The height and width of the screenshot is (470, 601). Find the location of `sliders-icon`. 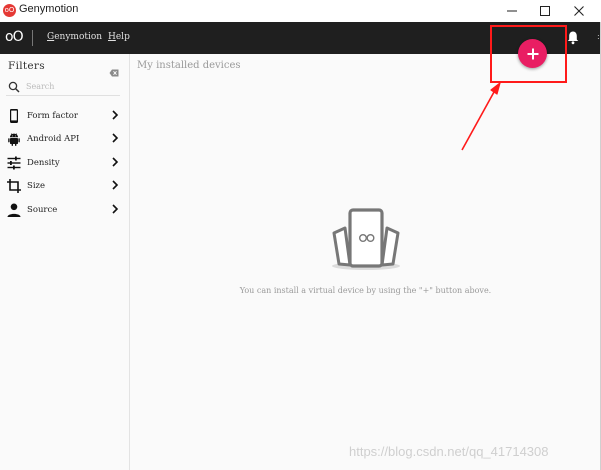

sliders-icon is located at coordinates (14, 163).